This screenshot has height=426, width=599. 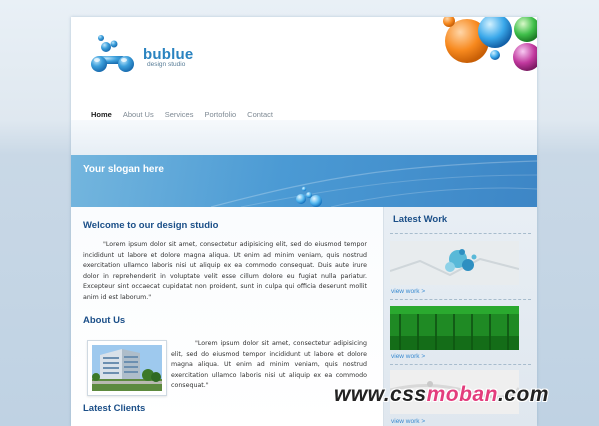 What do you see at coordinates (490, 44) in the screenshot?
I see `decorative-bubbles-icon` at bounding box center [490, 44].